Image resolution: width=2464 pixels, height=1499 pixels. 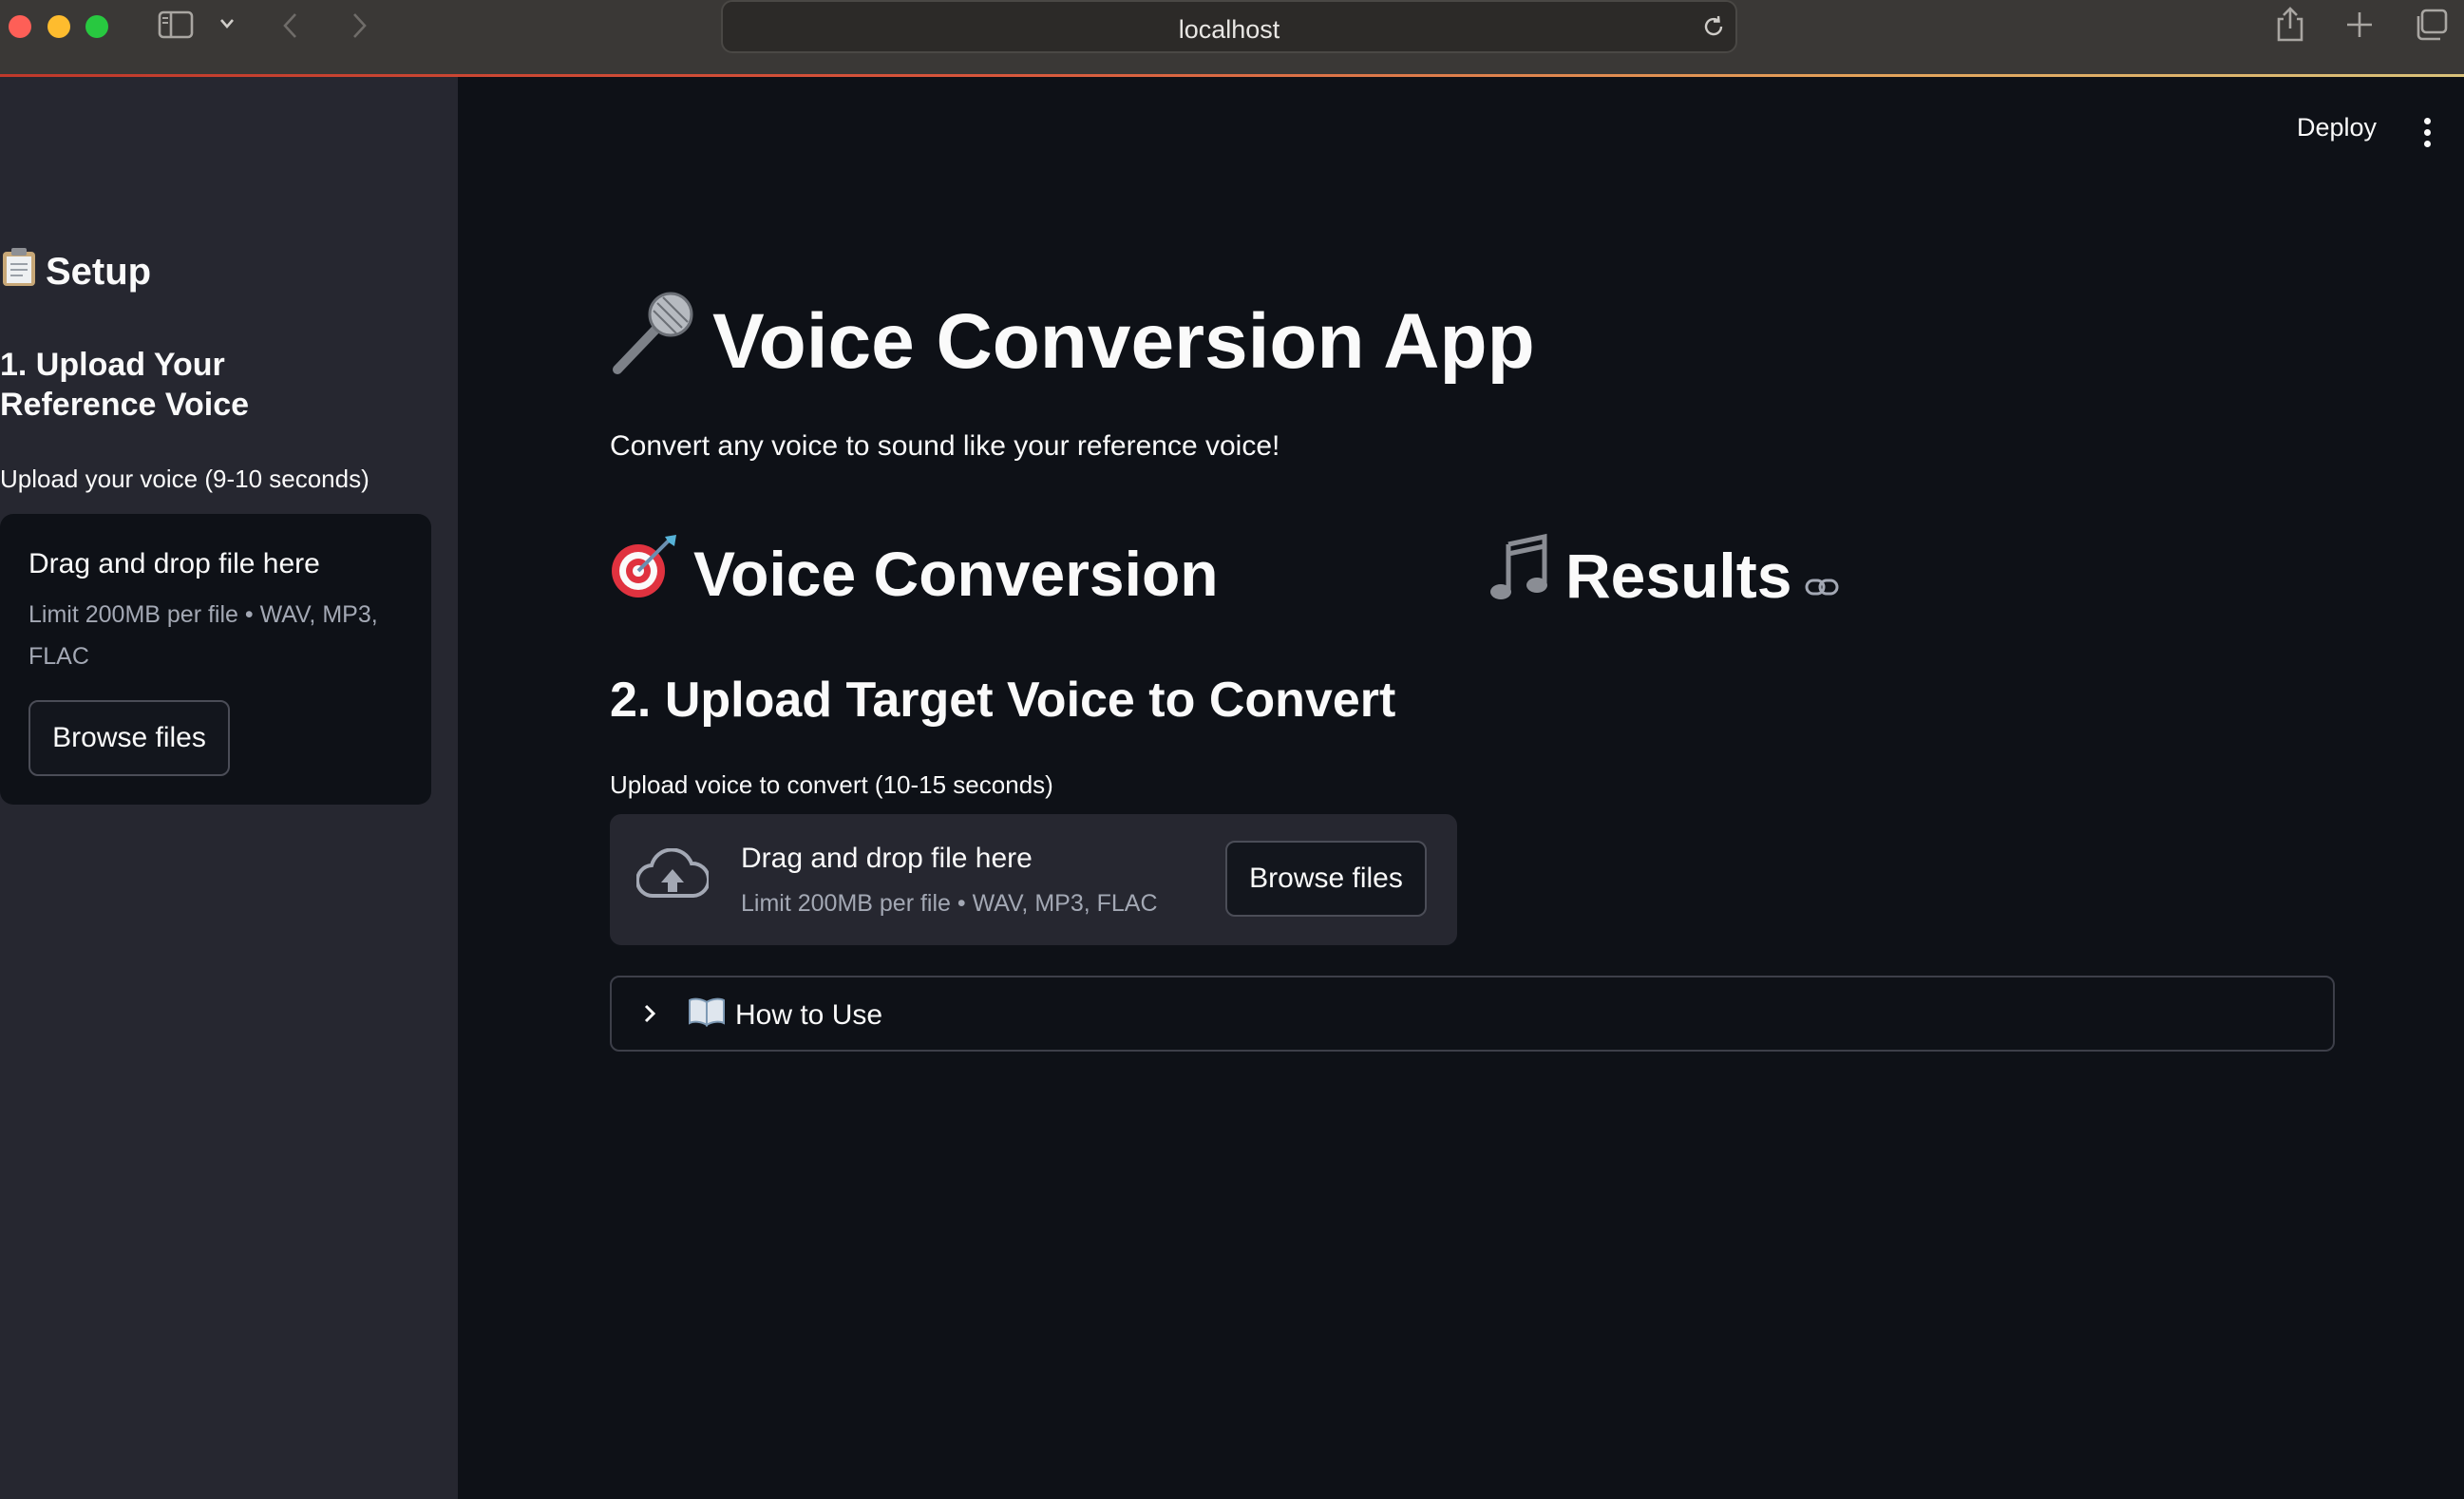 I want to click on clipboard-icon, so click(x=19, y=271).